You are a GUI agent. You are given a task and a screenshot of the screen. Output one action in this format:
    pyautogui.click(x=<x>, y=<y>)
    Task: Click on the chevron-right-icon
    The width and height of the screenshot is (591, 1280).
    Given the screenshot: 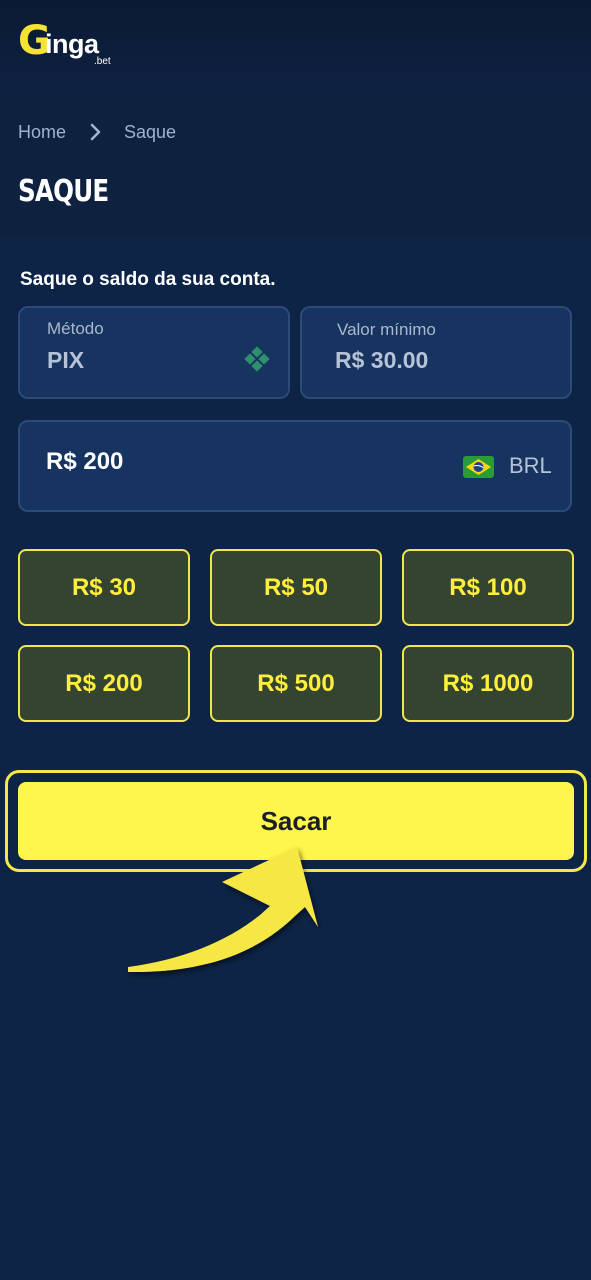 What is the action you would take?
    pyautogui.click(x=96, y=132)
    